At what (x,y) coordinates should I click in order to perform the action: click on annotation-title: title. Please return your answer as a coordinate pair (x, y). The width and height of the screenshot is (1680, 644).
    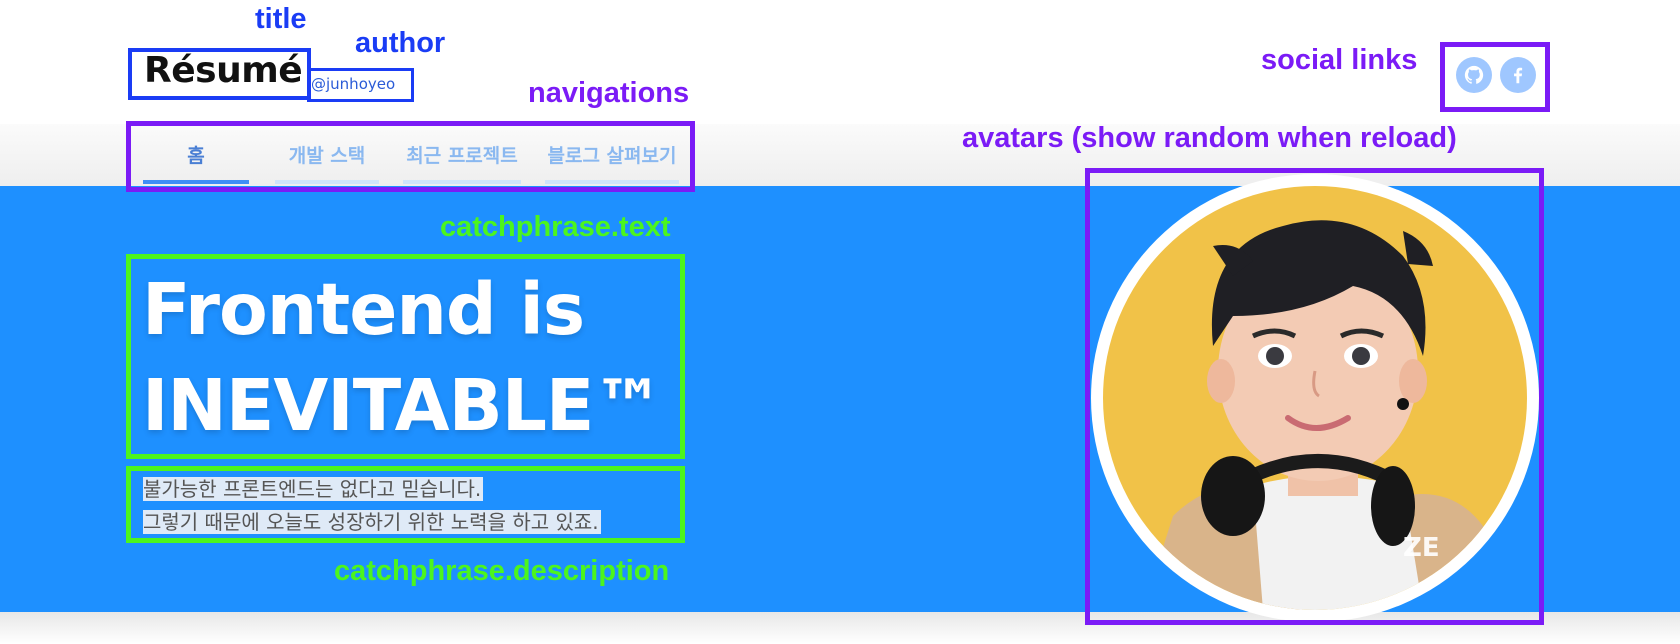
    Looking at the image, I should click on (281, 19).